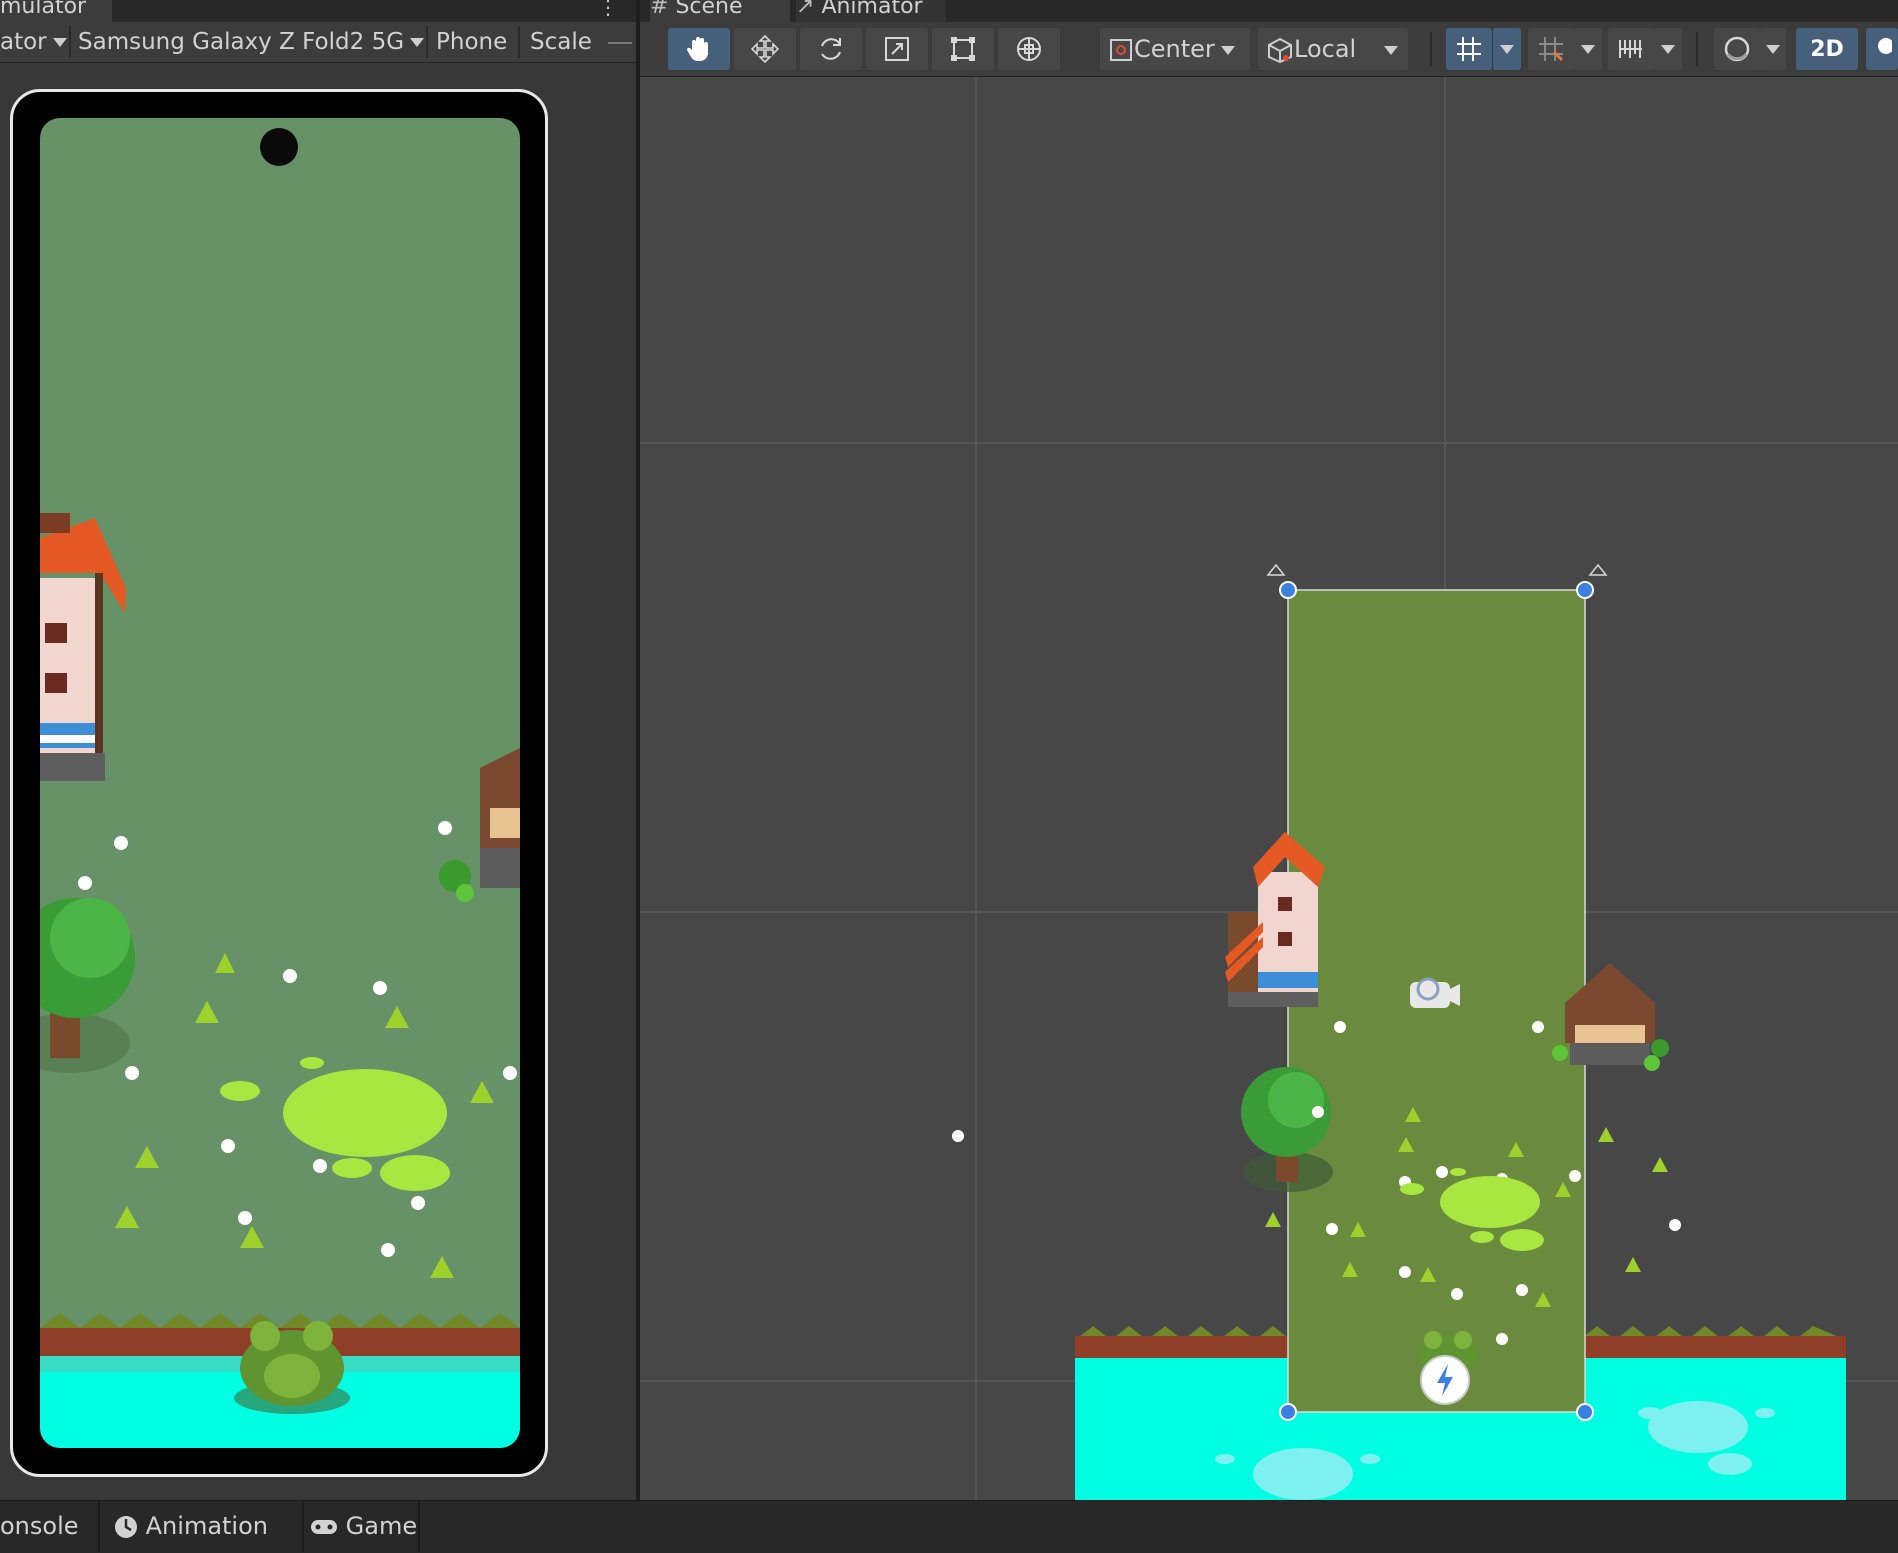  I want to click on tab-game-label: Game, so click(381, 1526).